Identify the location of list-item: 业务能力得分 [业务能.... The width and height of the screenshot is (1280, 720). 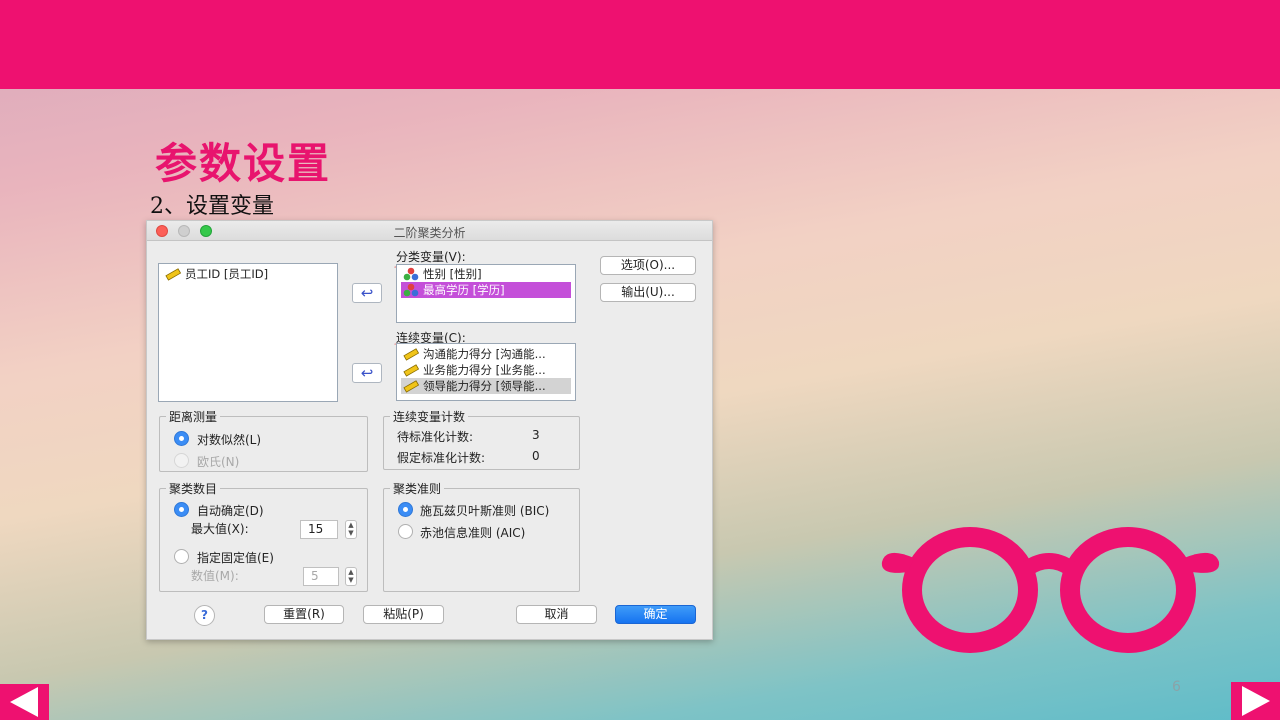
(486, 370).